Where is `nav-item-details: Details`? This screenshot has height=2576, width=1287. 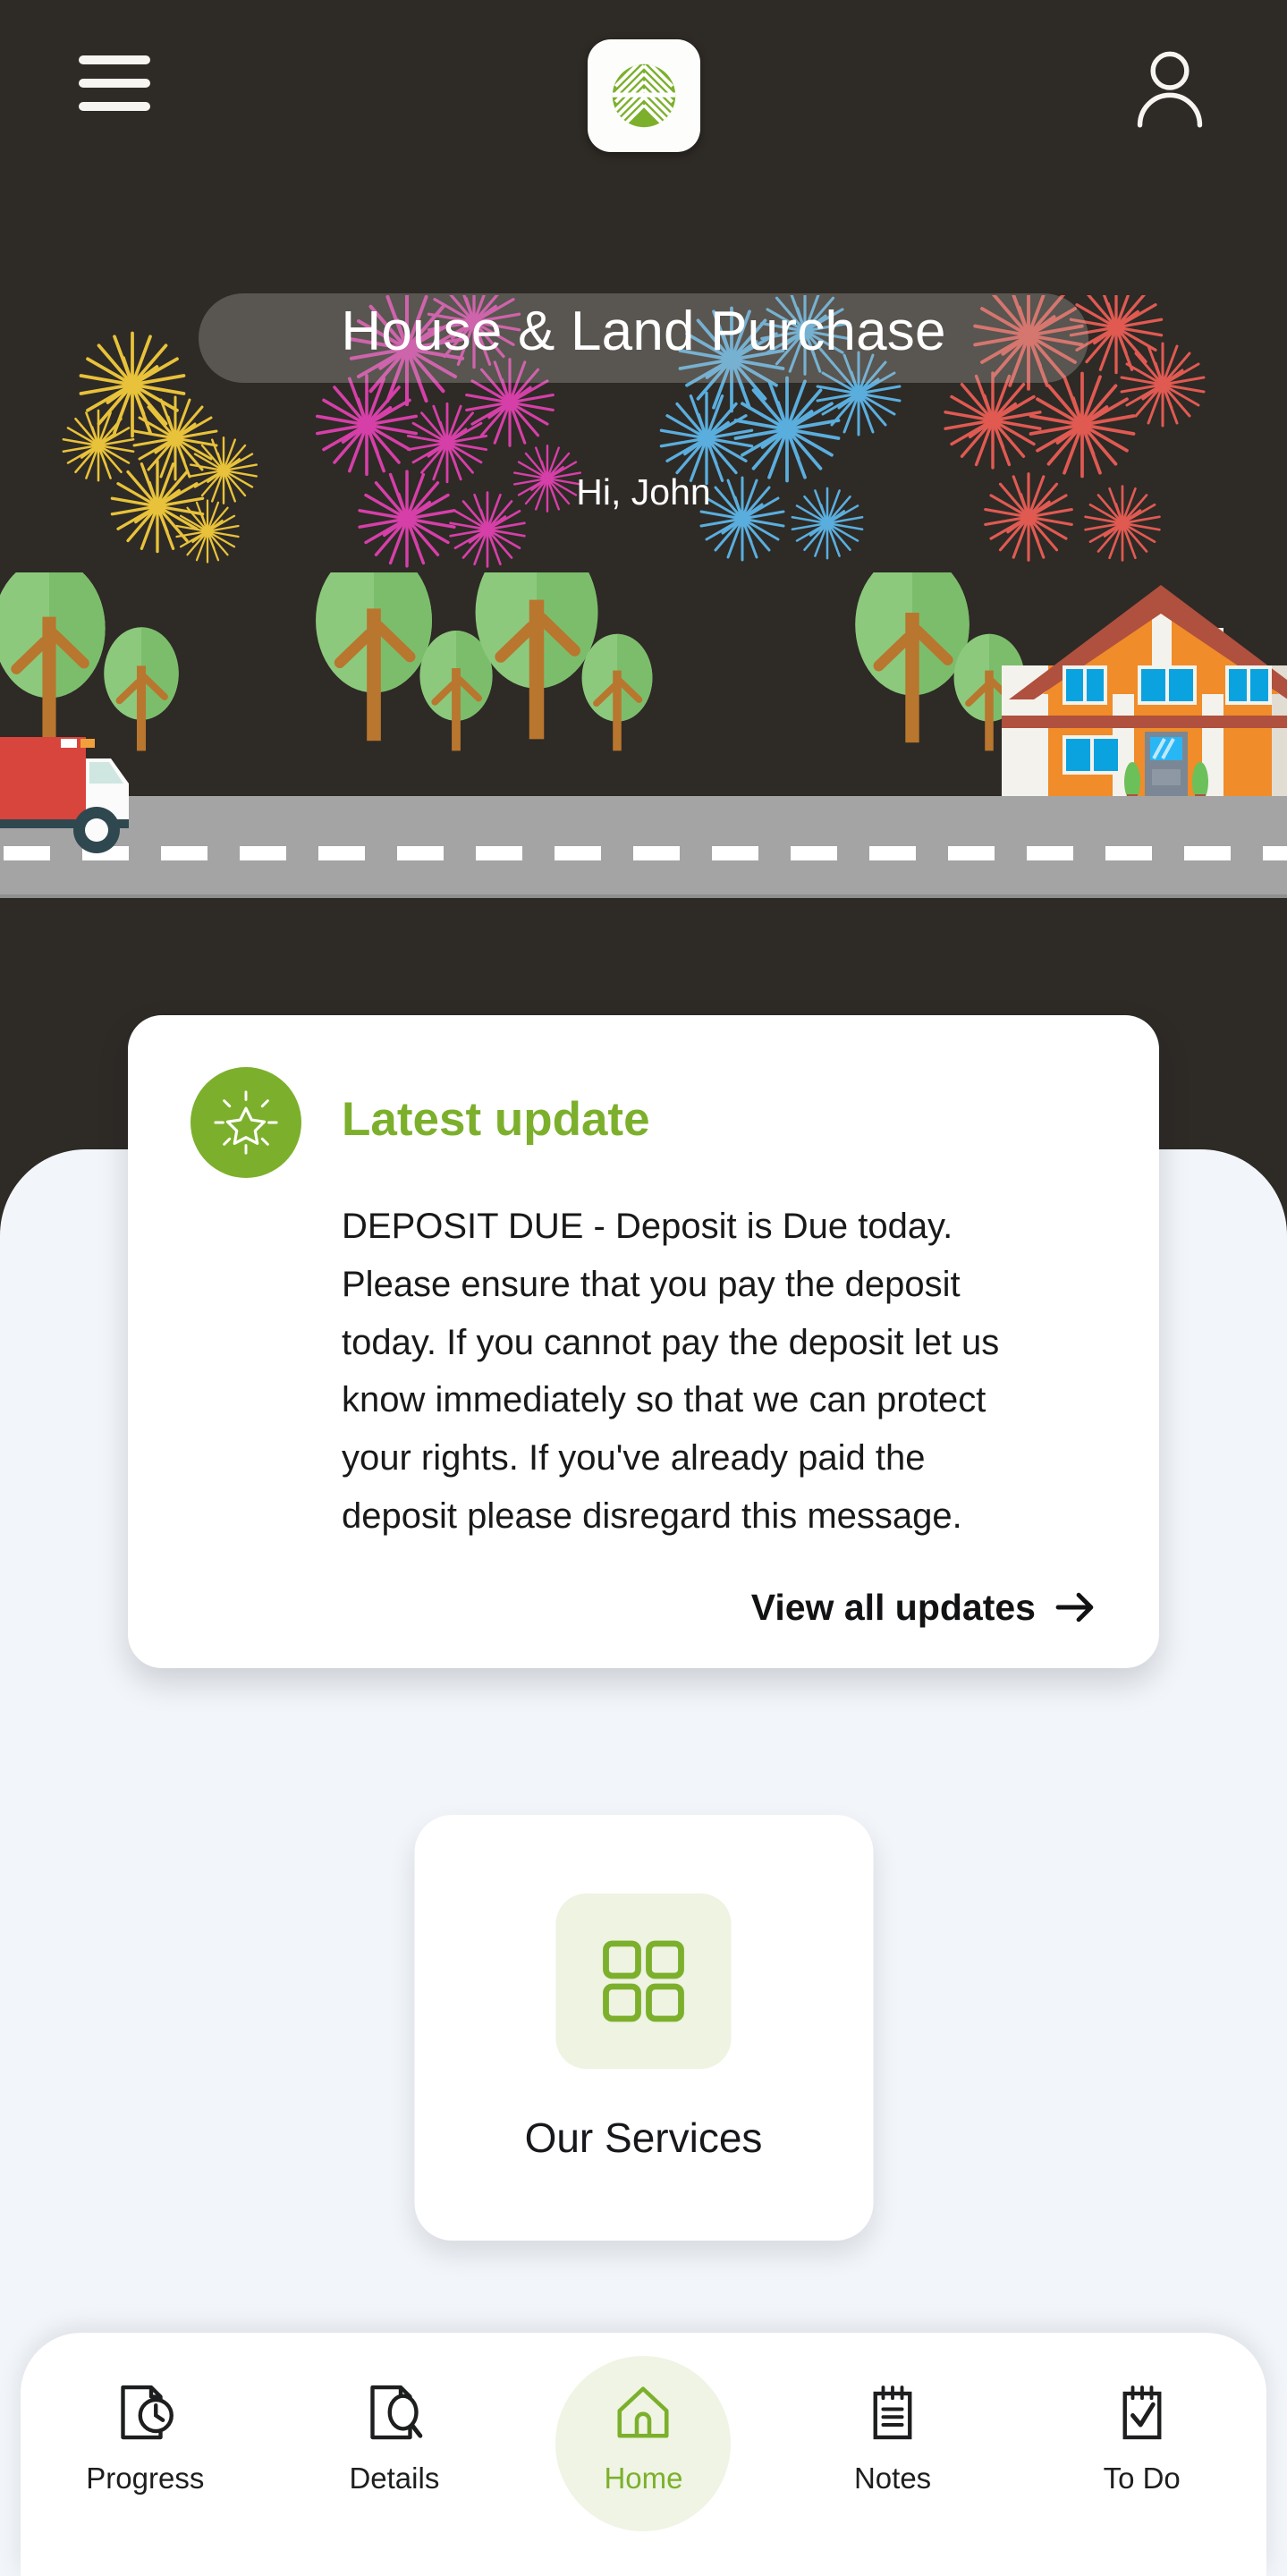
nav-item-details: Details is located at coordinates (394, 2437).